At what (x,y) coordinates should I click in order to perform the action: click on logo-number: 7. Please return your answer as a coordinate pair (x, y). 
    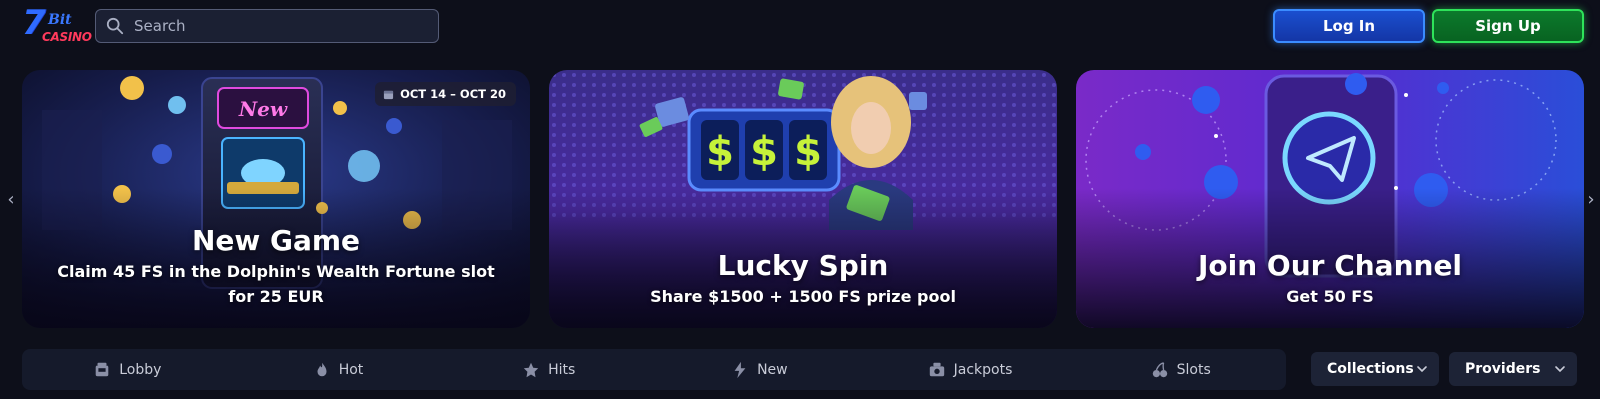
    Looking at the image, I should click on (34, 23).